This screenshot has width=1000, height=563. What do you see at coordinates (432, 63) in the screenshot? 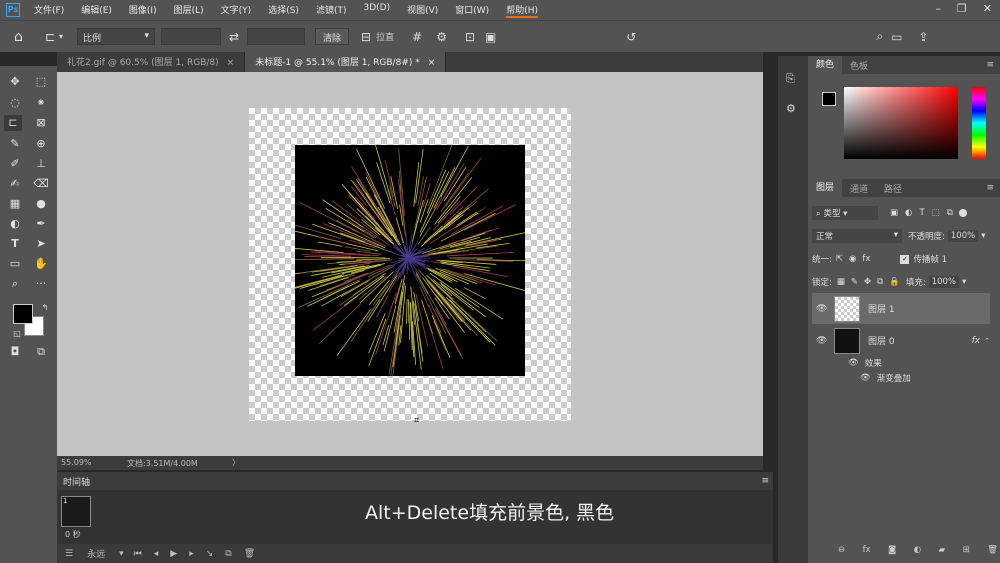
I see `close-icon: ×` at bounding box center [432, 63].